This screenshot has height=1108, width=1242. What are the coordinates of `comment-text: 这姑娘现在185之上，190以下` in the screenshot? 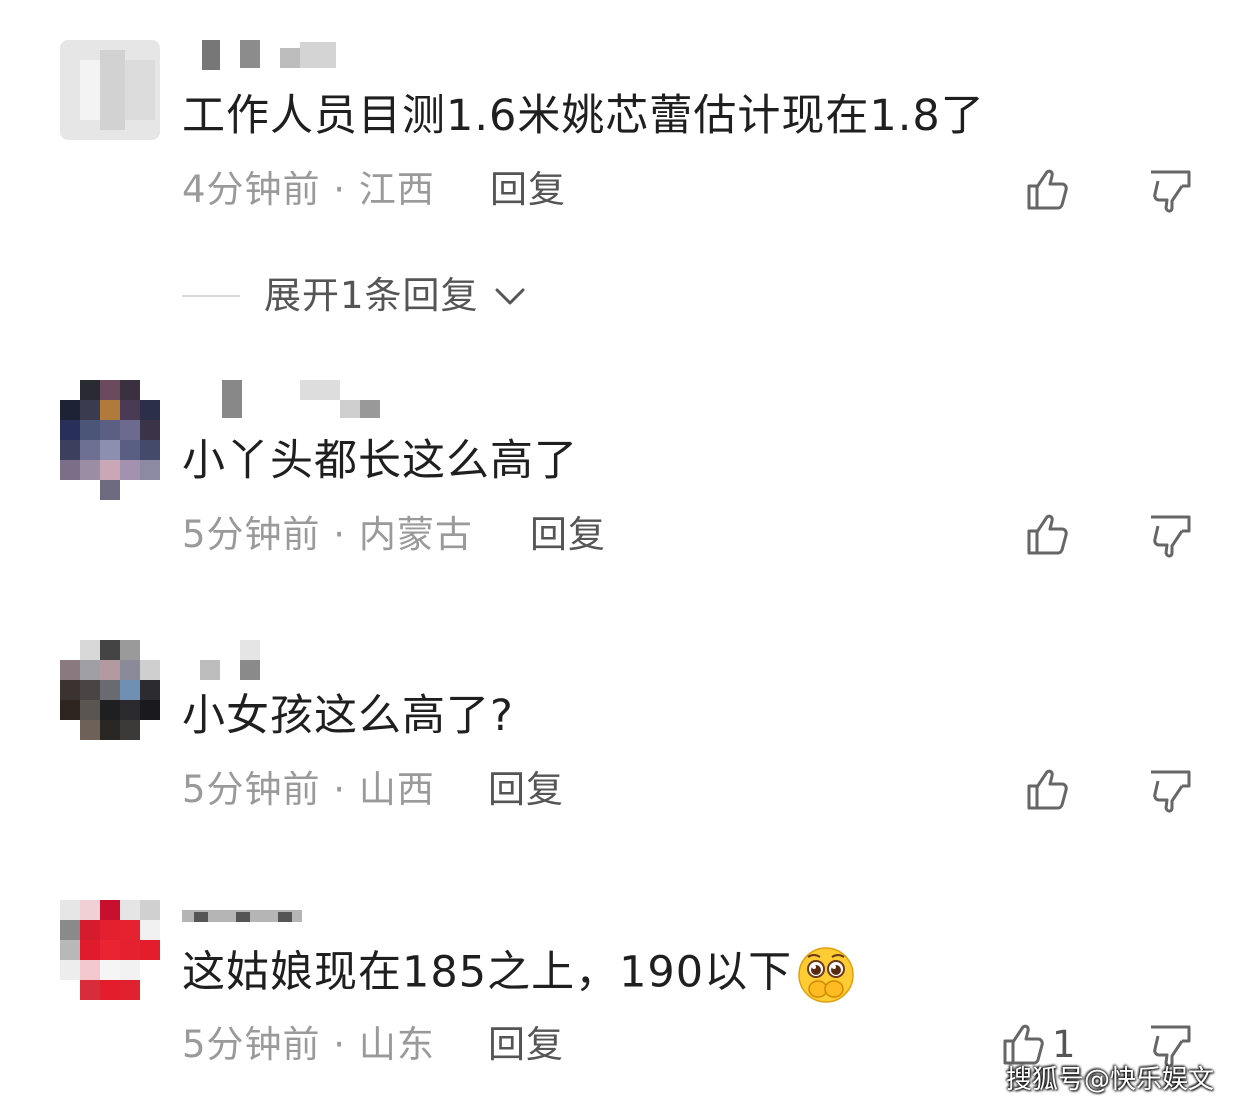 It's located at (519, 975).